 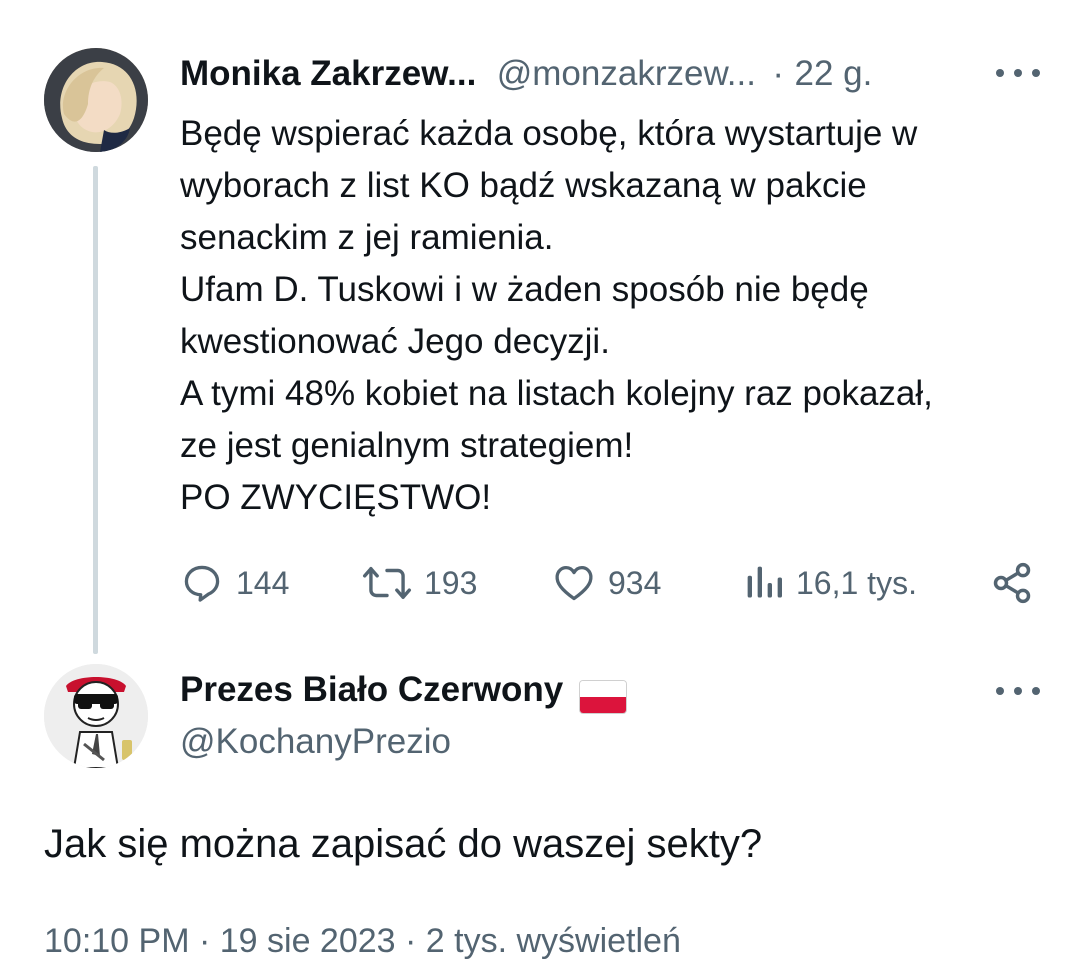 What do you see at coordinates (387, 583) in the screenshot?
I see `retweet-icon` at bounding box center [387, 583].